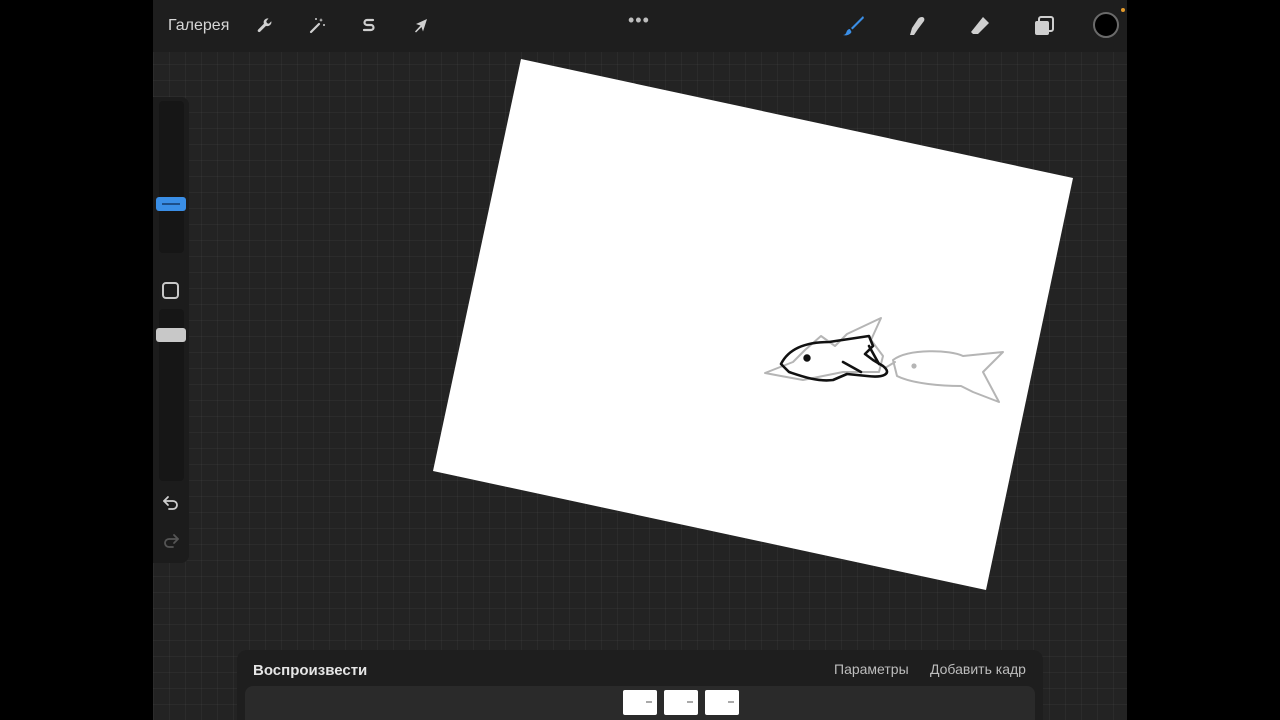  I want to click on frame-timeline, so click(640, 703).